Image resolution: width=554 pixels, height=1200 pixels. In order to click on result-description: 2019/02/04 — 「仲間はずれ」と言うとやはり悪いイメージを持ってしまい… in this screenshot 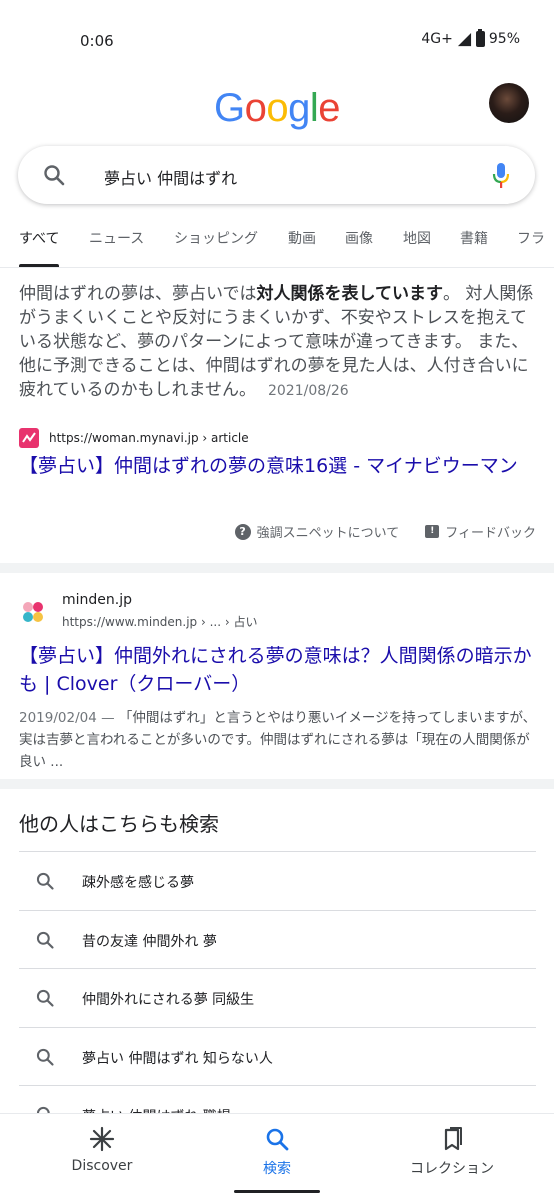, I will do `click(279, 740)`.